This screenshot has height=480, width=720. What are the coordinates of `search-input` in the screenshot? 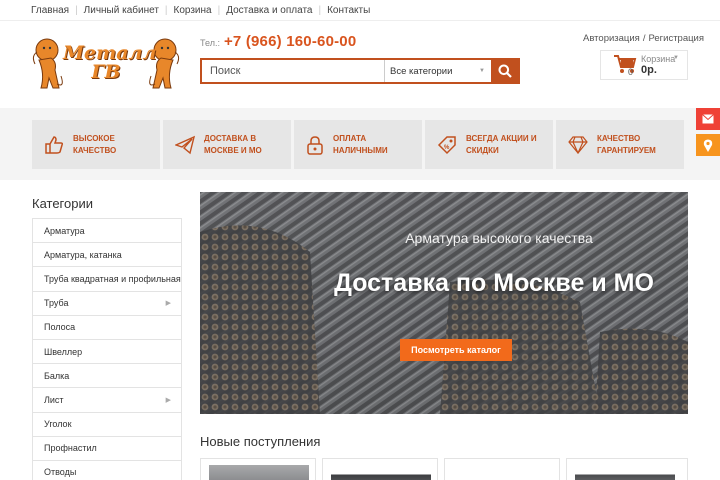 It's located at (293, 71).